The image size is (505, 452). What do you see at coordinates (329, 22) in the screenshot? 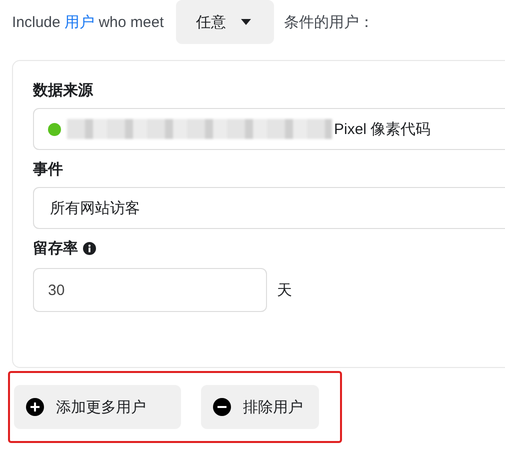
I see `condition-text: 条件的用户：` at bounding box center [329, 22].